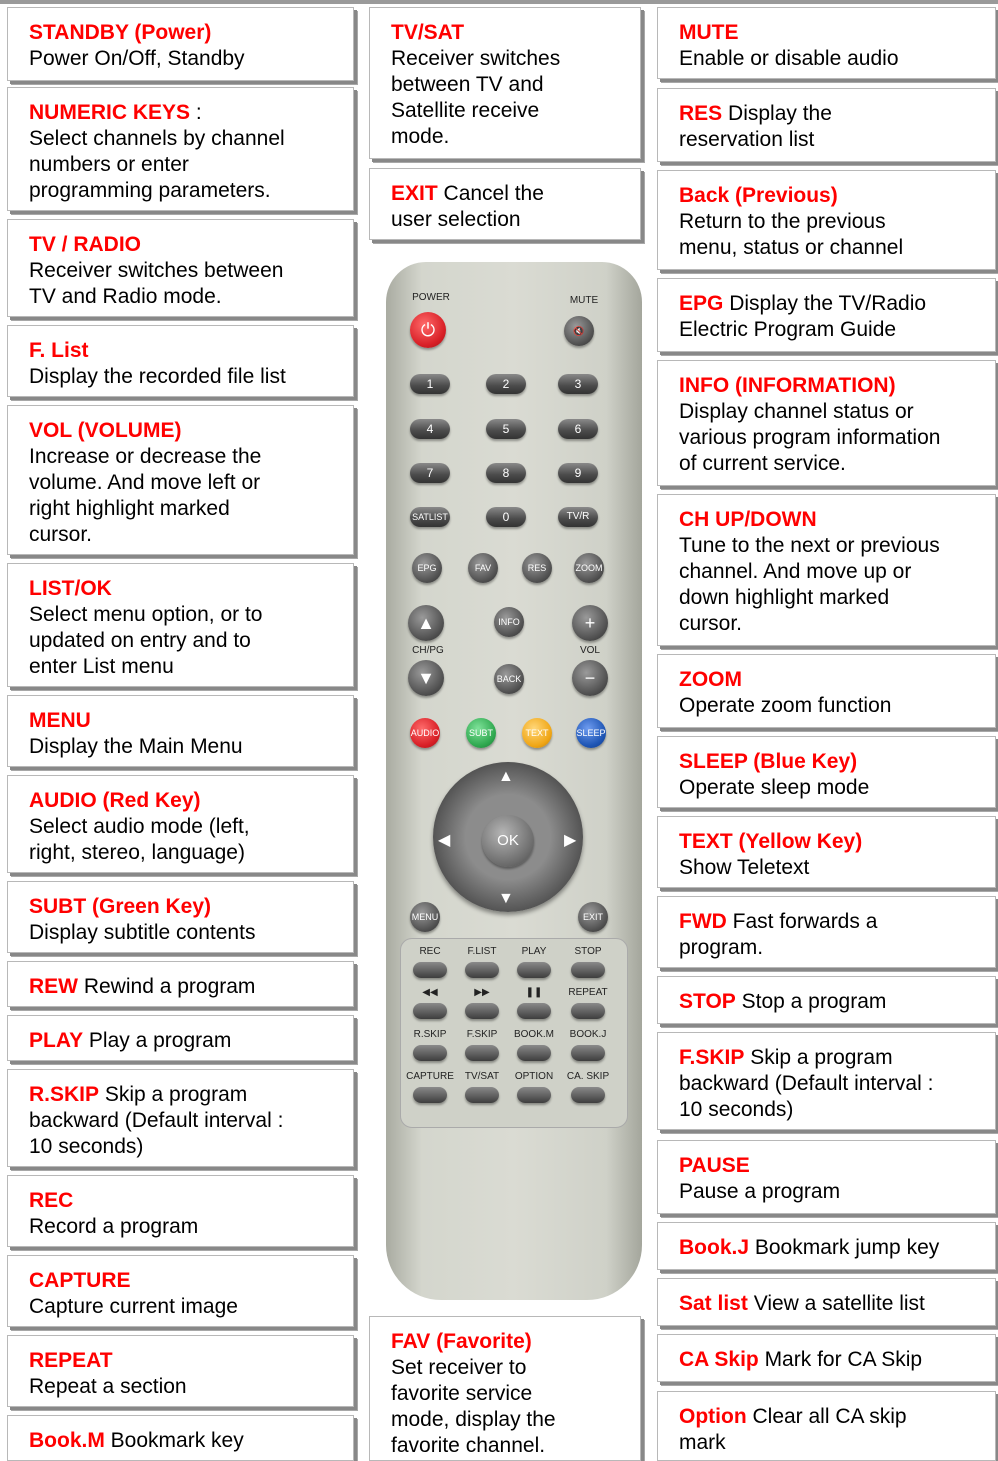  What do you see at coordinates (588, 1053) in the screenshot?
I see `bookj-key` at bounding box center [588, 1053].